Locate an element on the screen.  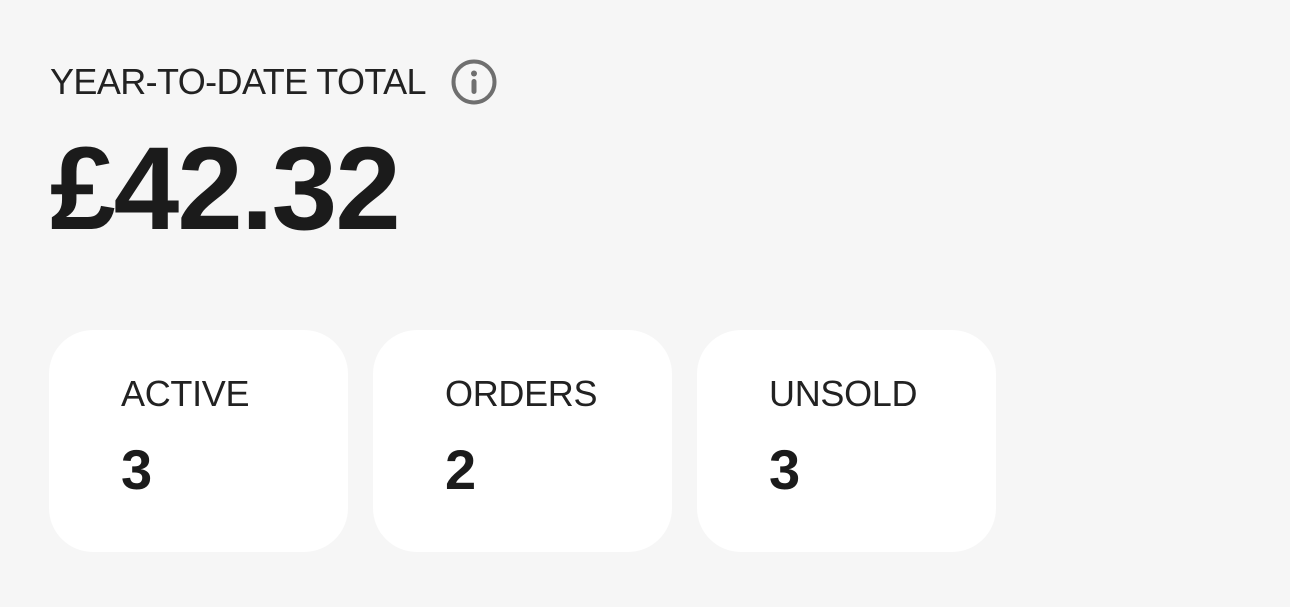
summary-header: YEAR-TO-DATE TOTAL is located at coordinates (274, 82).